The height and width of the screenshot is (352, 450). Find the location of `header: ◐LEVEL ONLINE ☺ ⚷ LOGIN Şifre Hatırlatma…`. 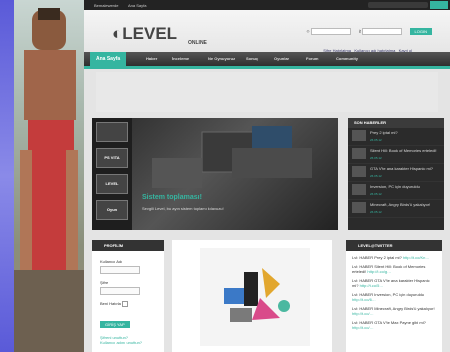

header: ◐LEVEL ONLINE ☺ ⚷ LOGIN Şifre Hatırlatma… is located at coordinates (267, 31).